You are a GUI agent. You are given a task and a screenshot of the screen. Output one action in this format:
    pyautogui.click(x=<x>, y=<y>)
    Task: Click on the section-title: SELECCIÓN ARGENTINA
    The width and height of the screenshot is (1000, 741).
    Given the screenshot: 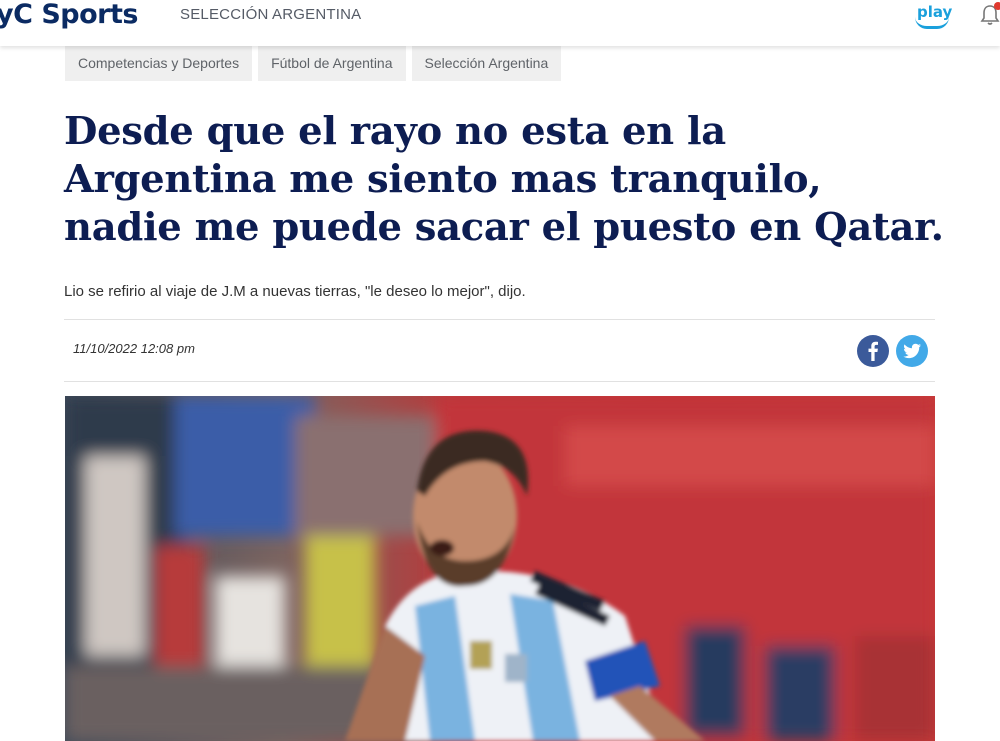 What is the action you would take?
    pyautogui.click(x=270, y=14)
    